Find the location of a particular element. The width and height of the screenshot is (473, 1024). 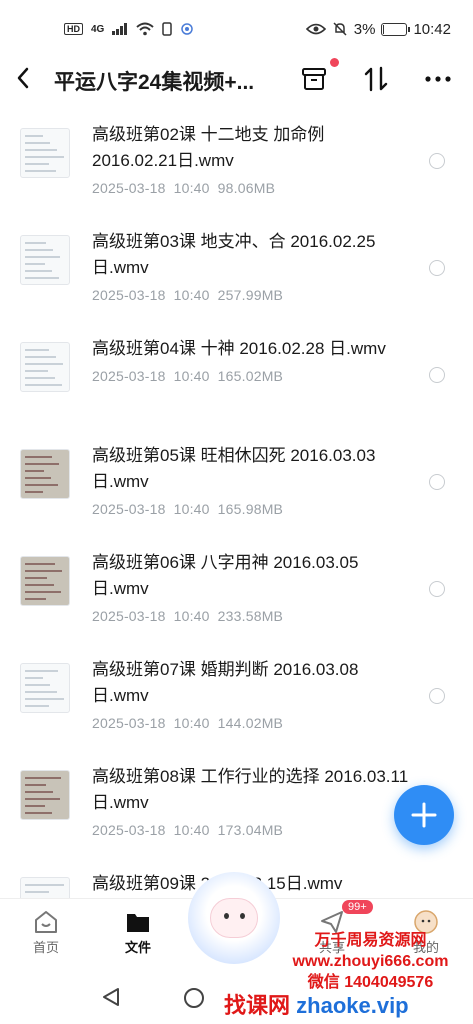

more-button is located at coordinates (438, 79).